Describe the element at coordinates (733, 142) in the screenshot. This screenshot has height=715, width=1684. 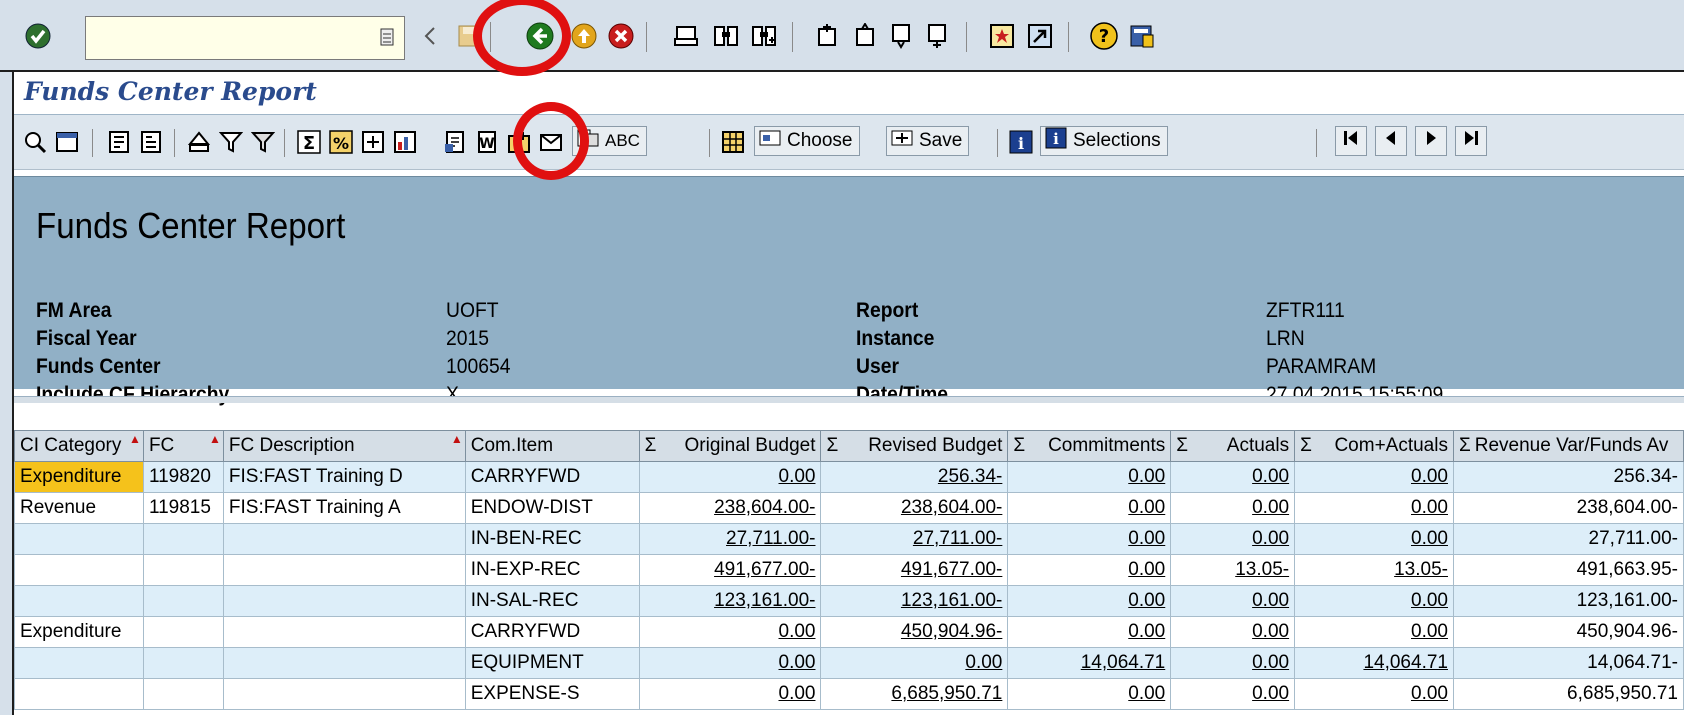
I see `change-layout-icon` at that location.